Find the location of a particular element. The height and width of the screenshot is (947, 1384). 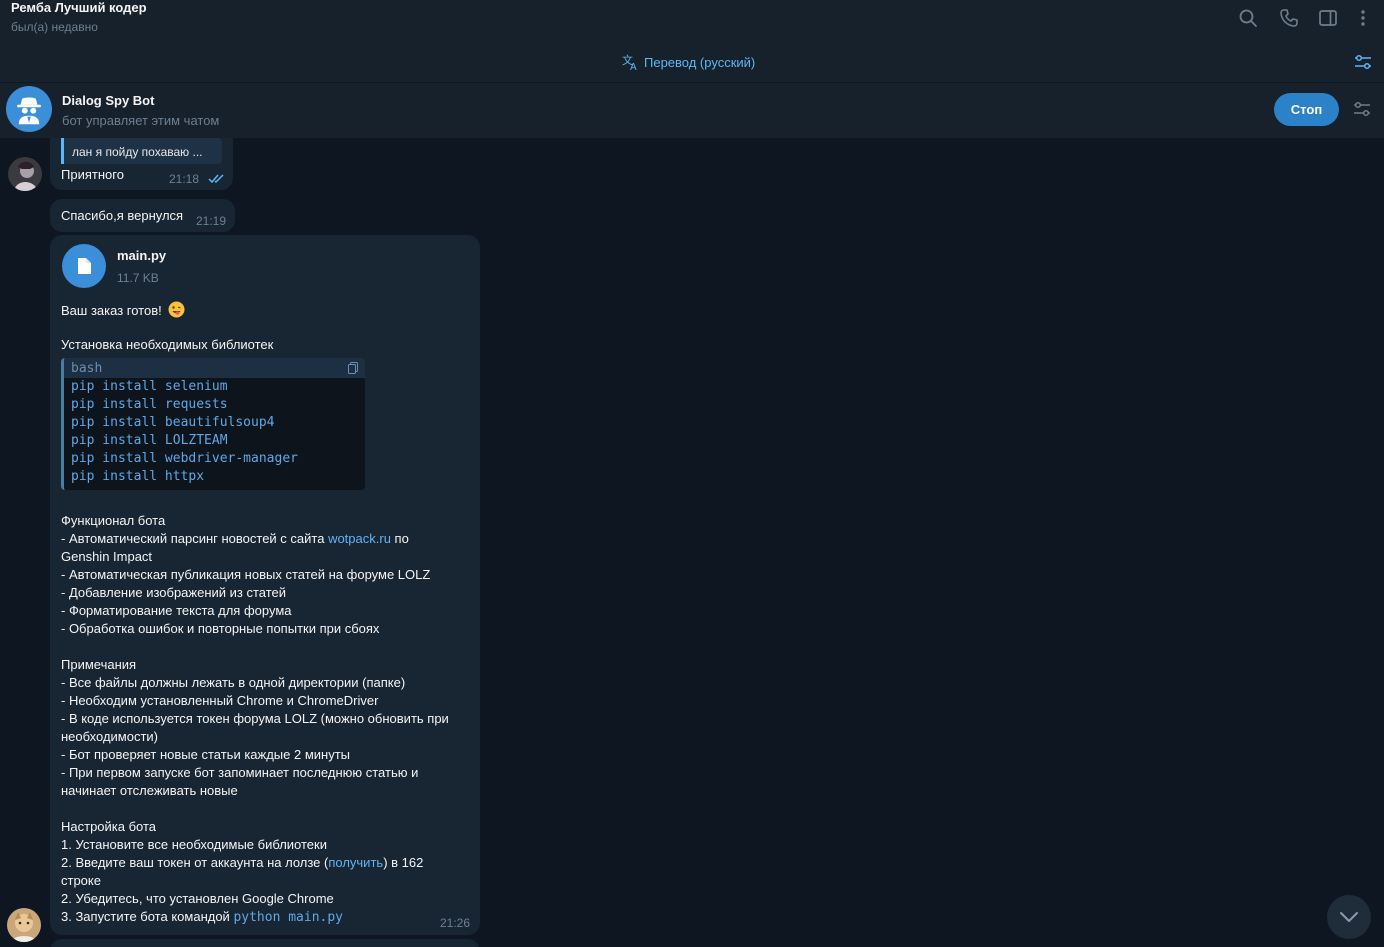

translate-icon: 文A is located at coordinates (629, 62).